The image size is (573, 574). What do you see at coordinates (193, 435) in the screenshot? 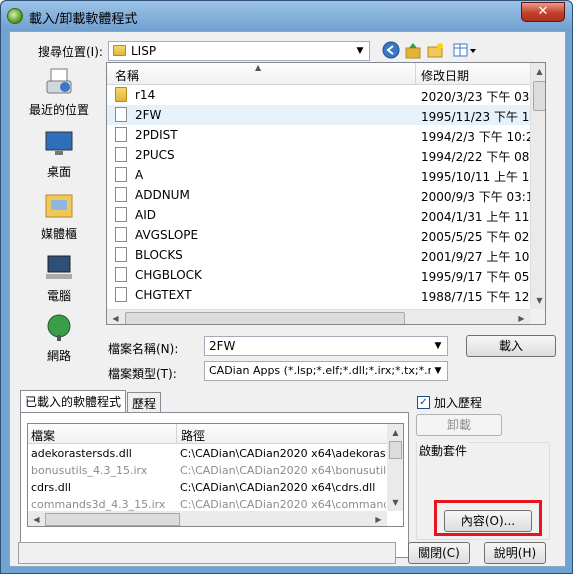
I see `column-path-header: 路徑` at bounding box center [193, 435].